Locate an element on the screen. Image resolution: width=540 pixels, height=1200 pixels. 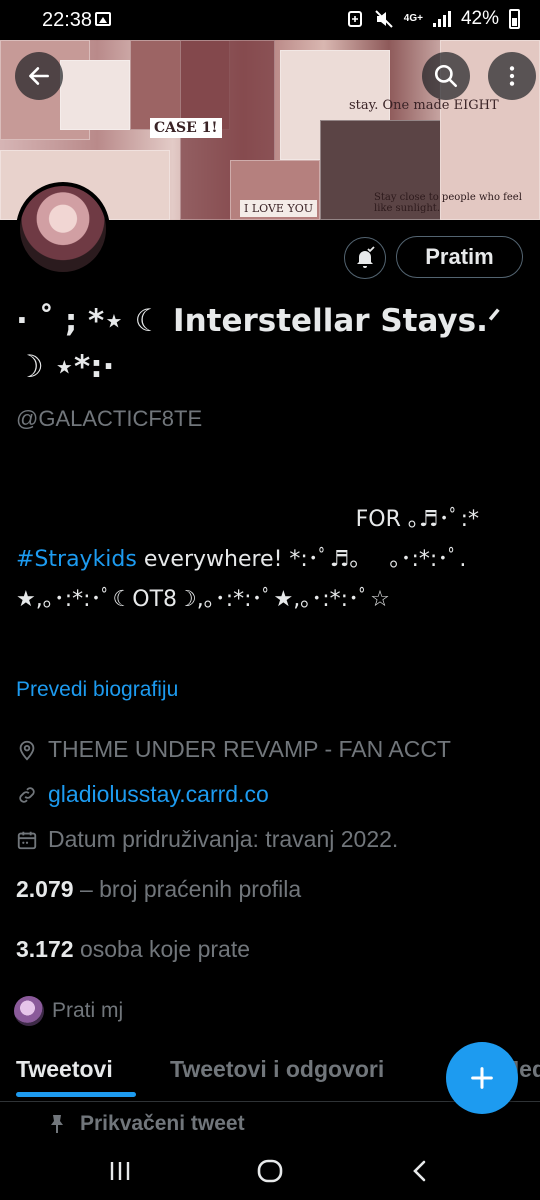
notifications-button is located at coordinates (365, 258).